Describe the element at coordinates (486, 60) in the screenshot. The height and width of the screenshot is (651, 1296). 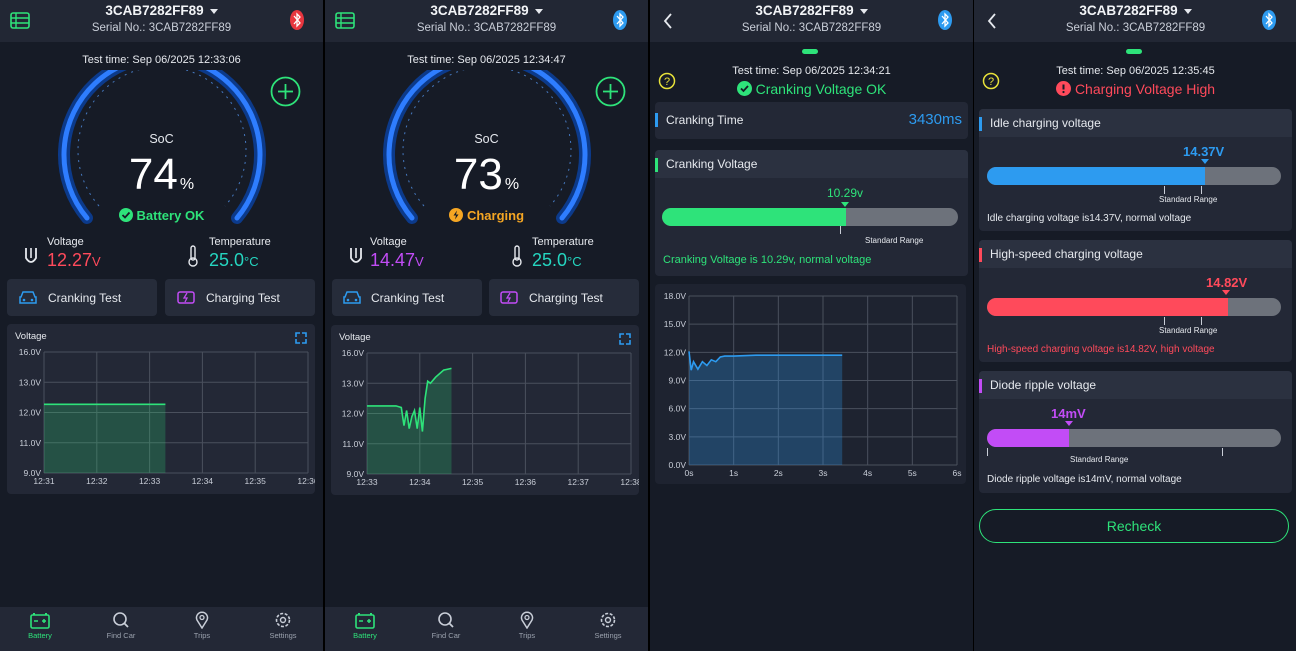
I see `test-time: Test time: Sep 06/2025 12:34:47` at that location.